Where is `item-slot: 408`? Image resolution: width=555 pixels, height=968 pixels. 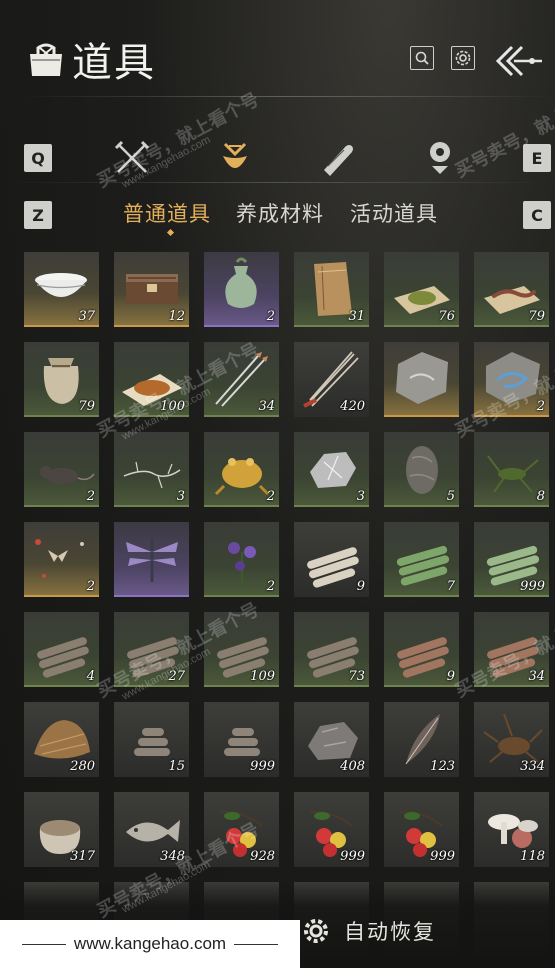 item-slot: 408 is located at coordinates (331, 739).